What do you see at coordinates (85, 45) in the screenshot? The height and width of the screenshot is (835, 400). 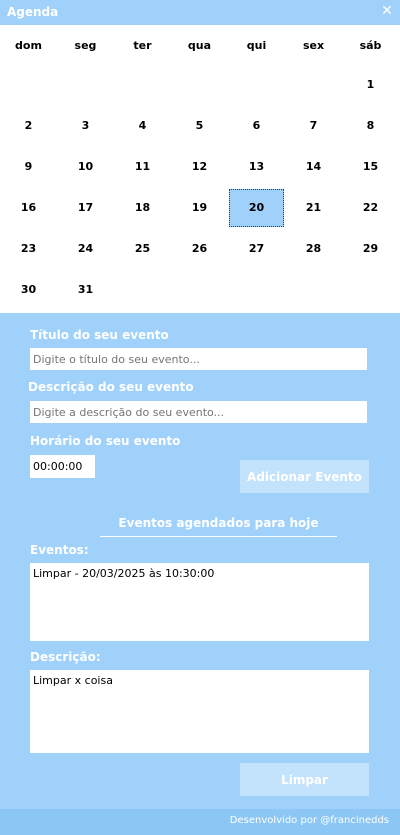 I see `weekday-label: seg` at bounding box center [85, 45].